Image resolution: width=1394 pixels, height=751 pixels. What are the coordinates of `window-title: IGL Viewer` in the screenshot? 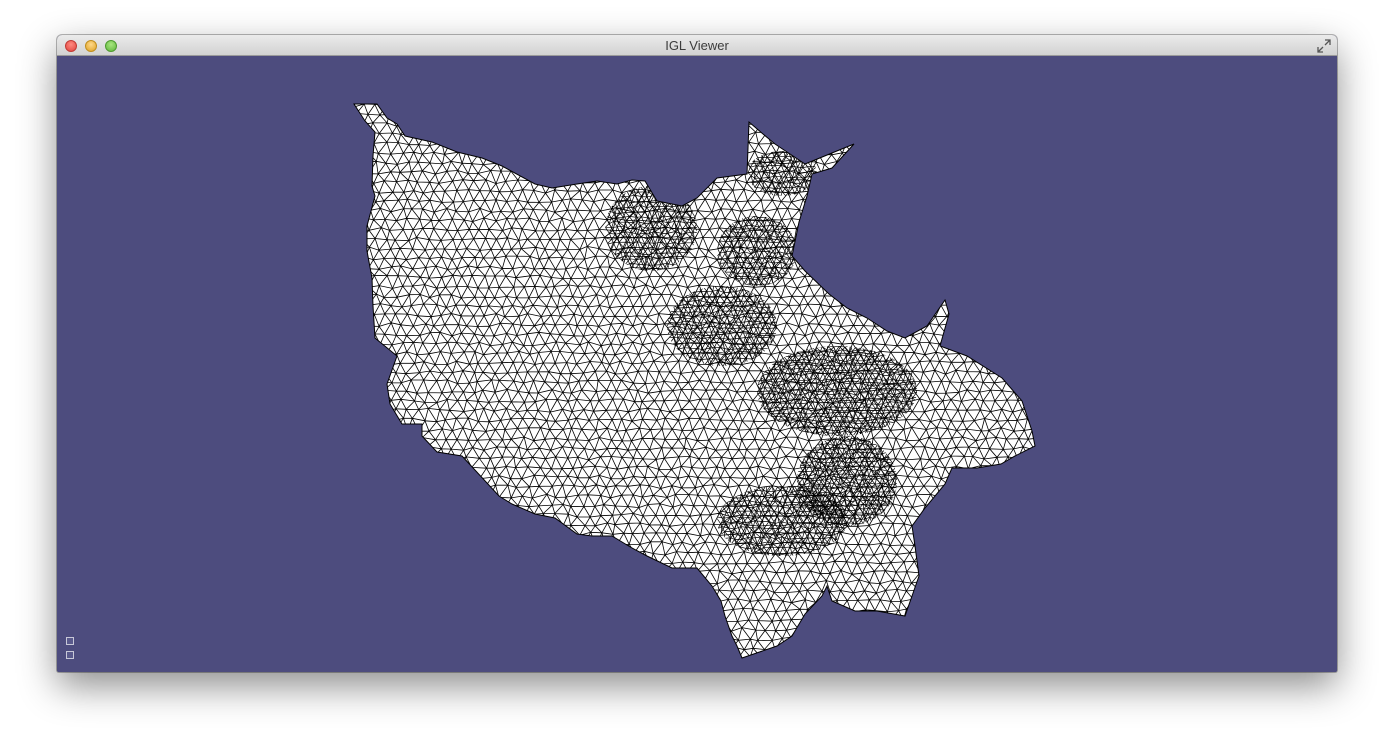 It's located at (697, 45).